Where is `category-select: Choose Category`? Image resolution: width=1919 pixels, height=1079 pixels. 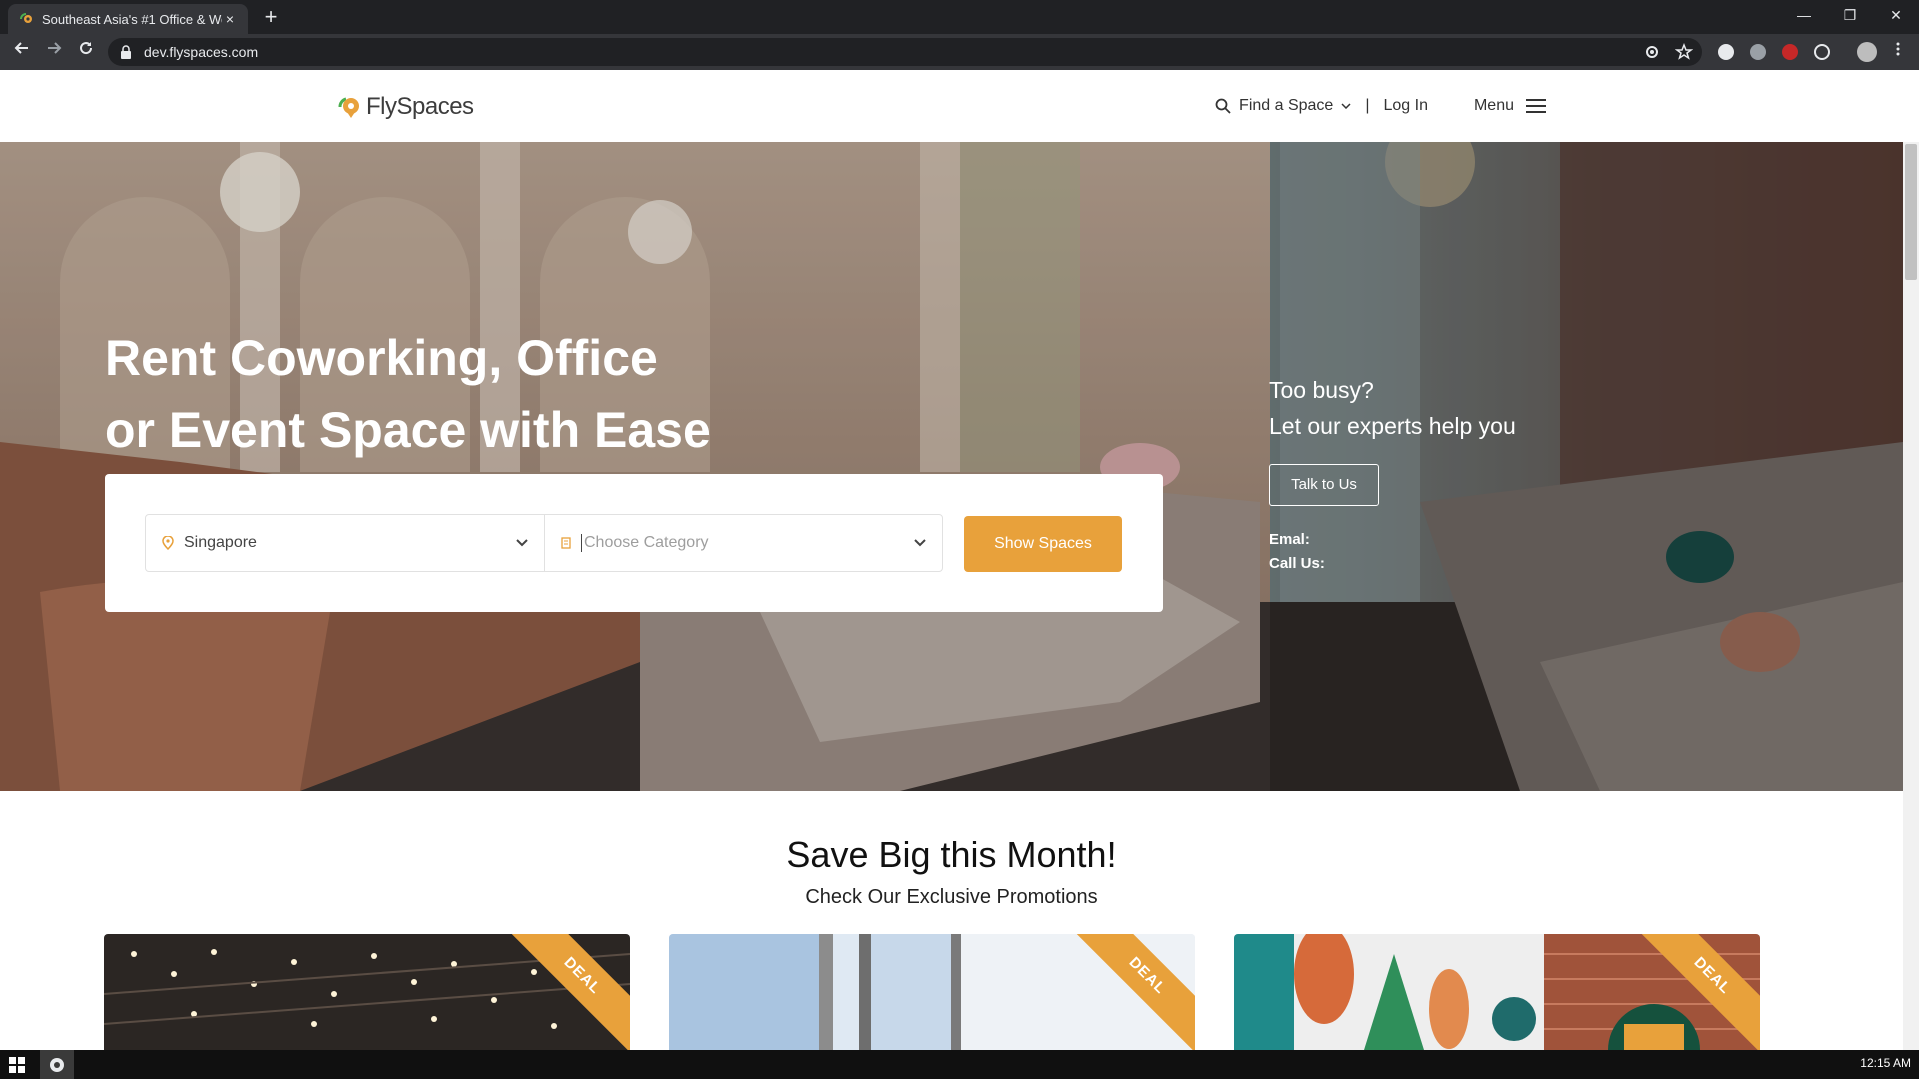
category-select: Choose Category is located at coordinates (743, 543).